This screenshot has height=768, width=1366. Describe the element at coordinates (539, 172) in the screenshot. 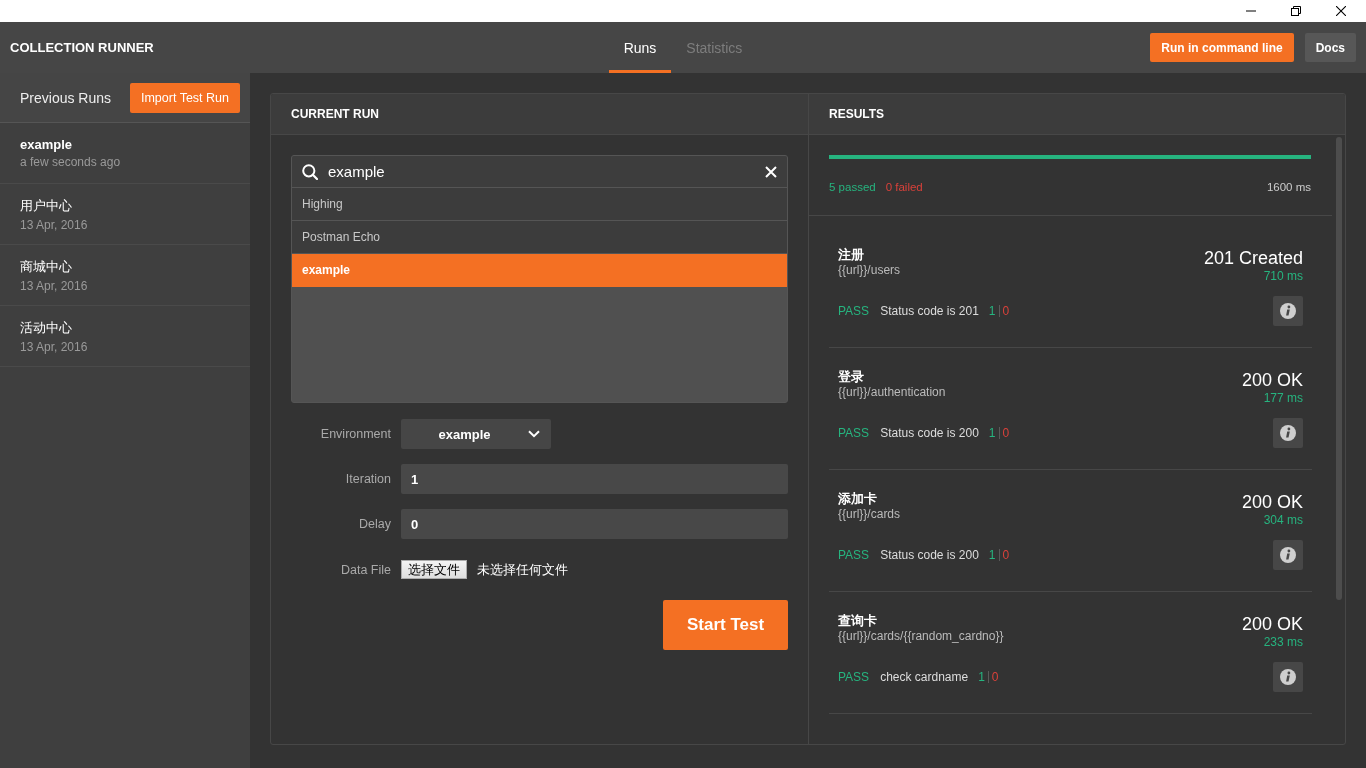

I see `search-field: example` at that location.